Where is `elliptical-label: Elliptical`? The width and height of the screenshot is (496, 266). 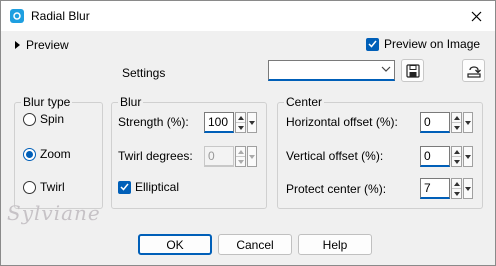
elliptical-label: Elliptical is located at coordinates (157, 187).